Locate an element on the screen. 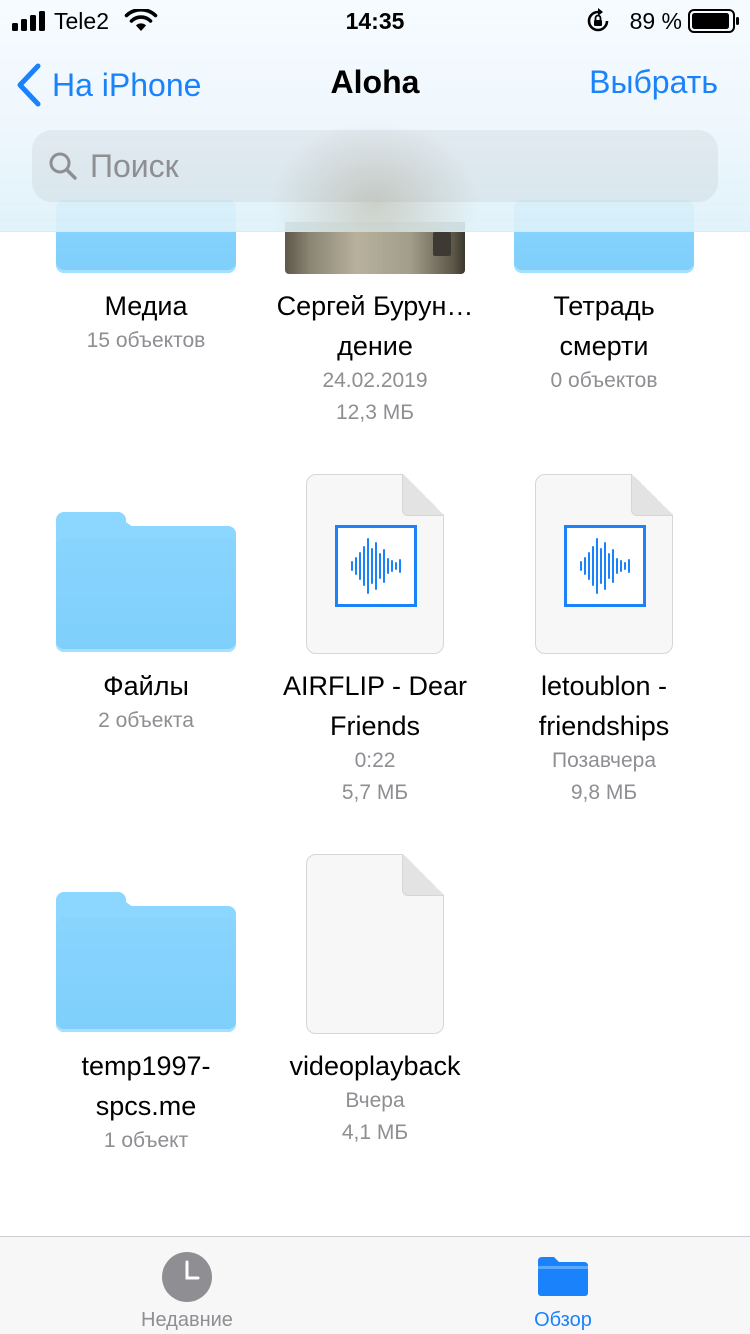  tab-recents-label: Недавние is located at coordinates (187, 1320).